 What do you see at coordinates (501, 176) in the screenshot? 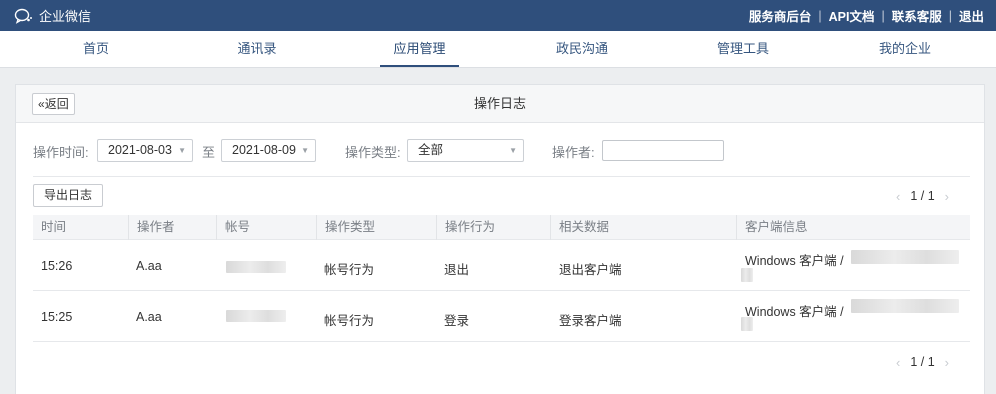
I see `divider` at bounding box center [501, 176].